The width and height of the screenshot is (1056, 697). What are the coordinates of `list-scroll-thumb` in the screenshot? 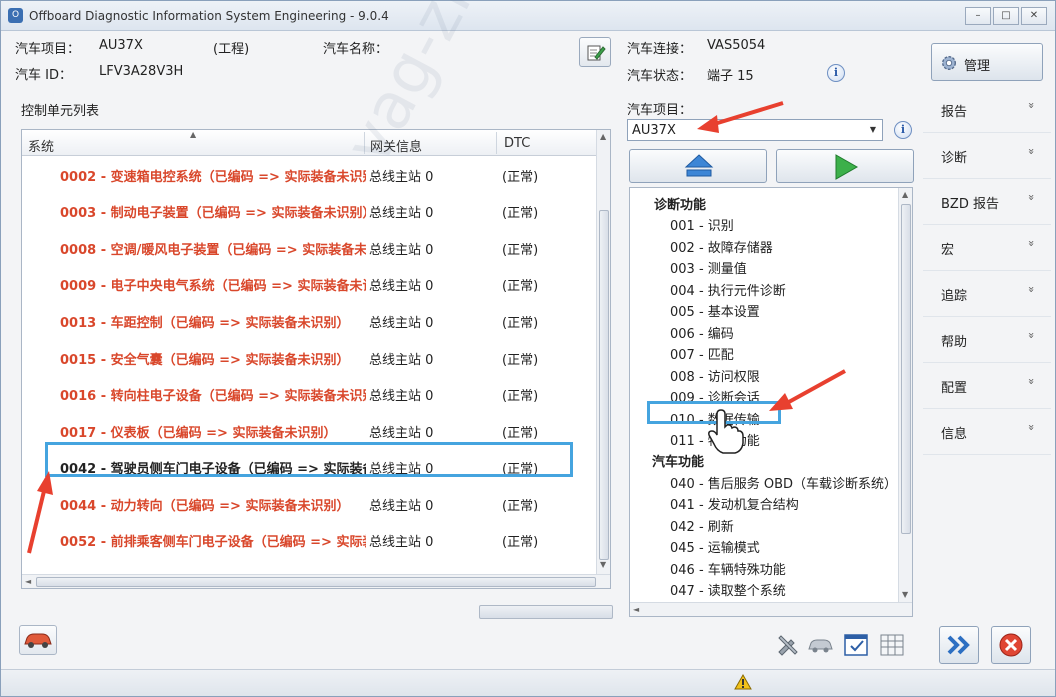 It's located at (604, 385).